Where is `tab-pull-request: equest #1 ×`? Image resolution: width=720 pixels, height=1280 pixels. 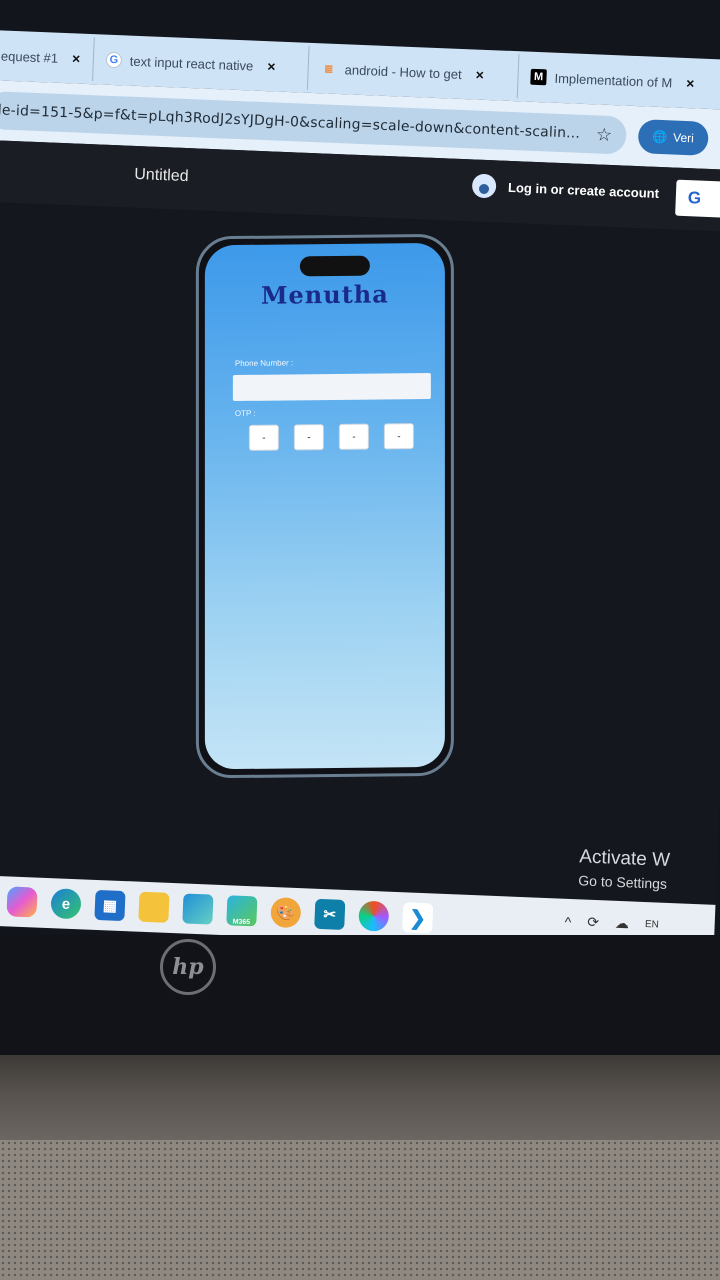
tab-pull-request: equest #1 × is located at coordinates (47, 57).